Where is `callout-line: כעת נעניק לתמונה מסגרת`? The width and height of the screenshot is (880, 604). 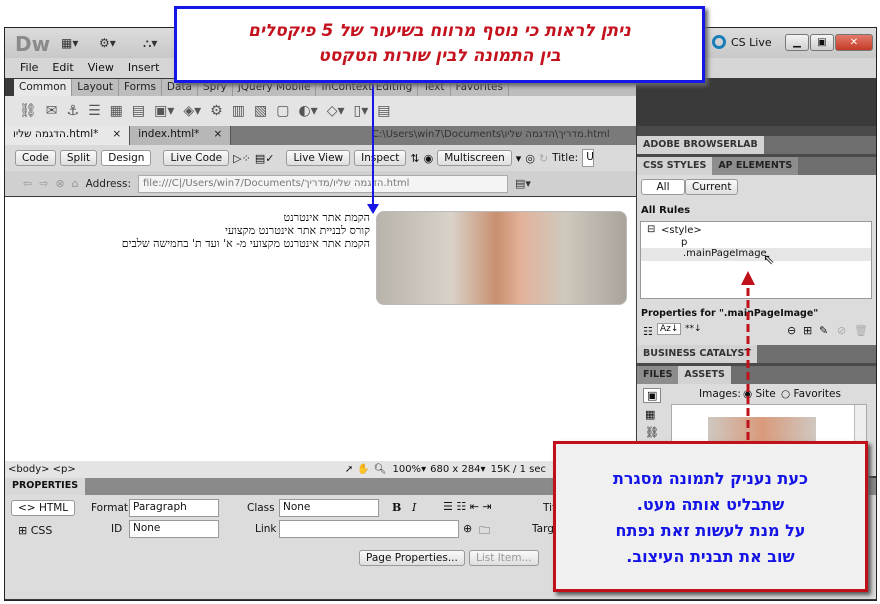 callout-line: כעת נעניק לתמונה מסגרת is located at coordinates (710, 478).